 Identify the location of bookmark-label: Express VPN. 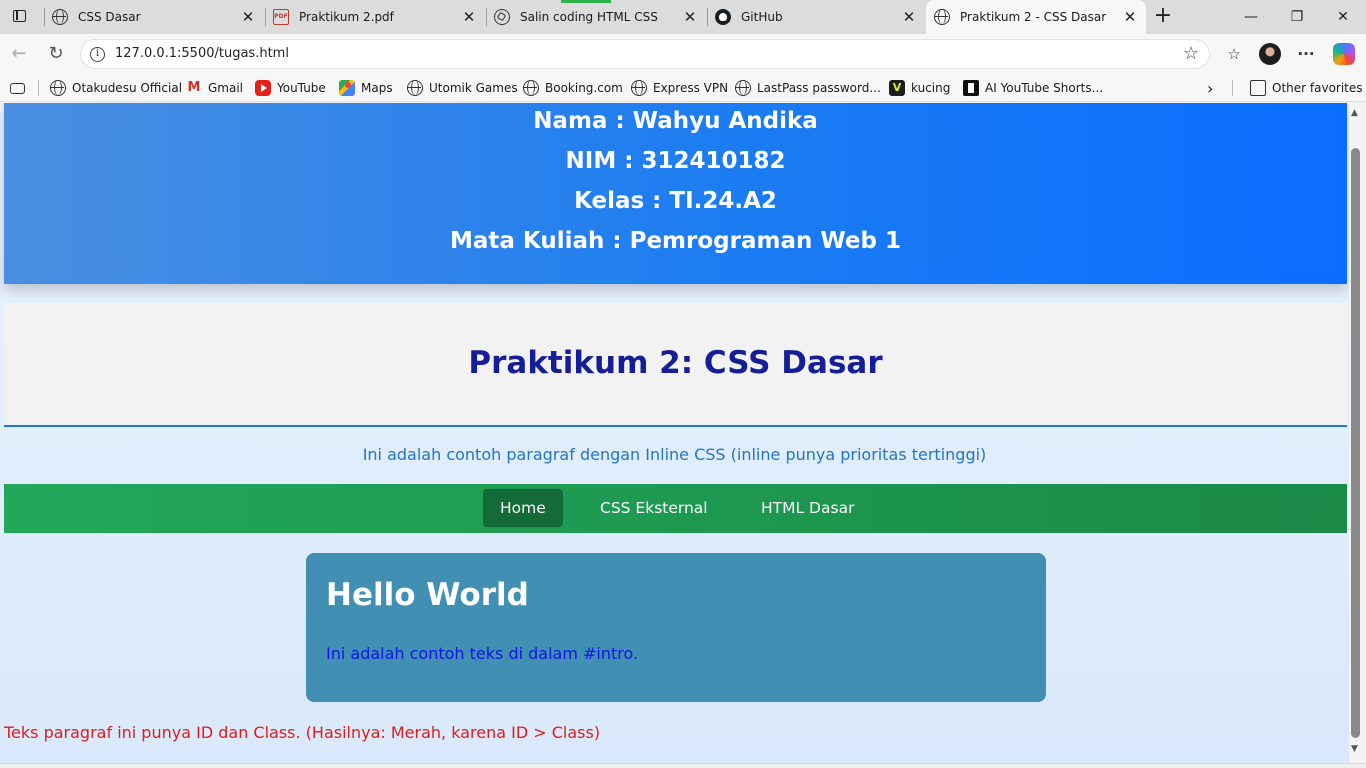
(691, 88).